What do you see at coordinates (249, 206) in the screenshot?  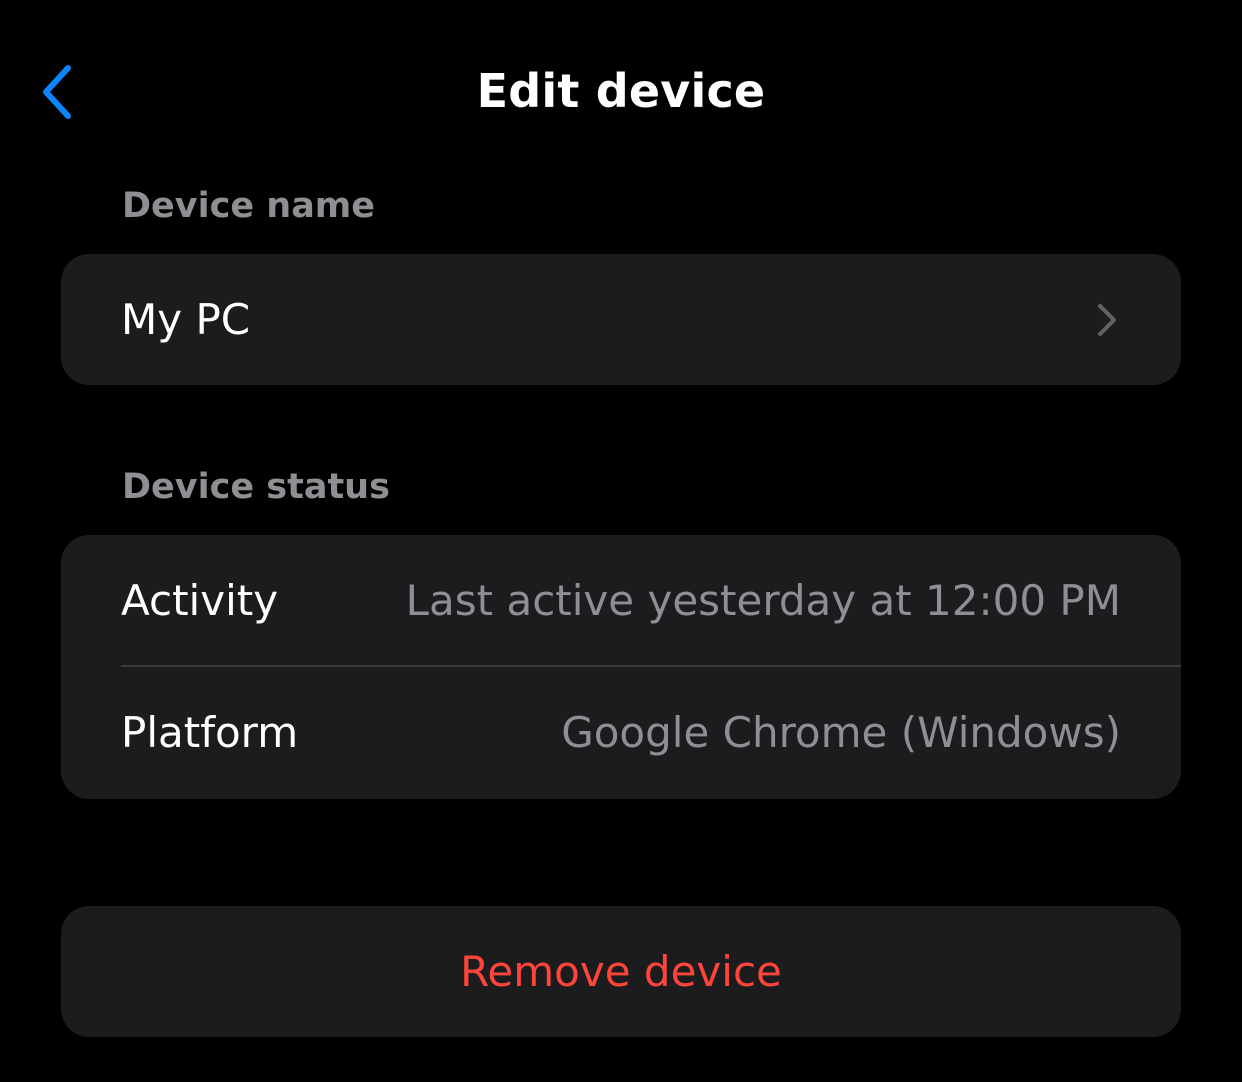 I see `device-name-section-label: Device name` at bounding box center [249, 206].